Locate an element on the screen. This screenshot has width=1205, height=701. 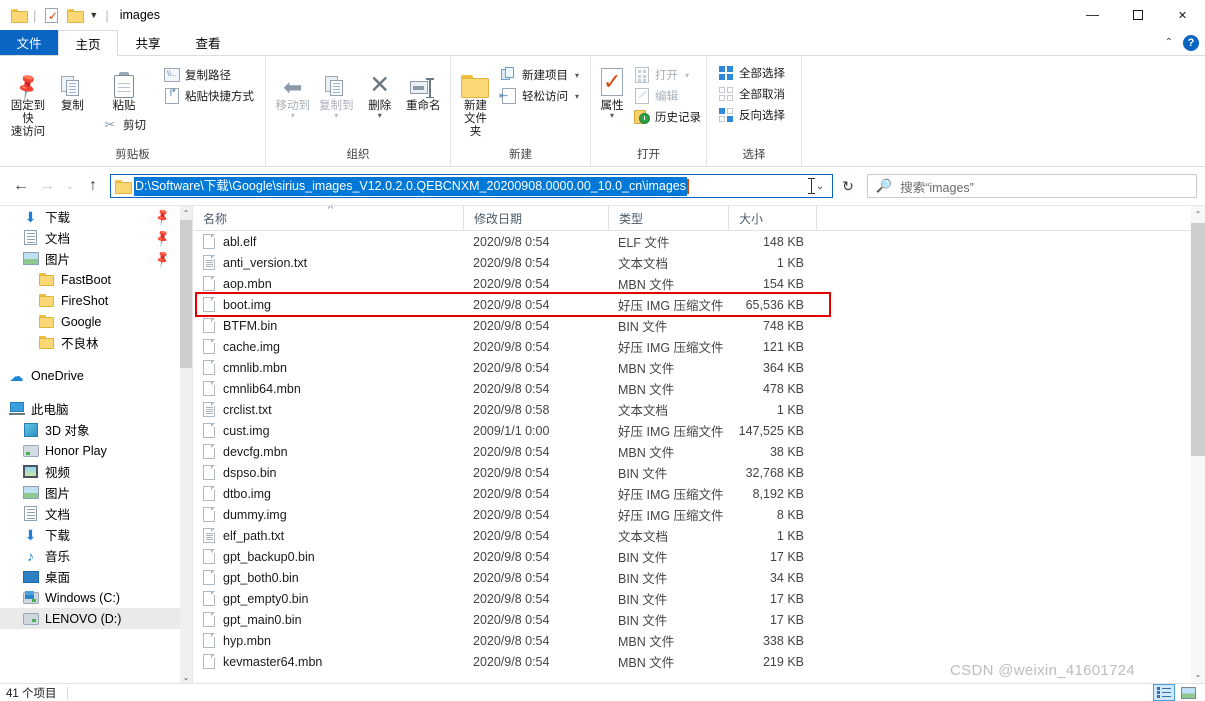
navigation-scrollbar: ⌃ ⌄ is located at coordinates (186, 444).